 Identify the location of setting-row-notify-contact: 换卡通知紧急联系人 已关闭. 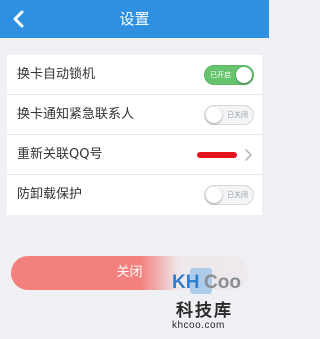
(134, 115).